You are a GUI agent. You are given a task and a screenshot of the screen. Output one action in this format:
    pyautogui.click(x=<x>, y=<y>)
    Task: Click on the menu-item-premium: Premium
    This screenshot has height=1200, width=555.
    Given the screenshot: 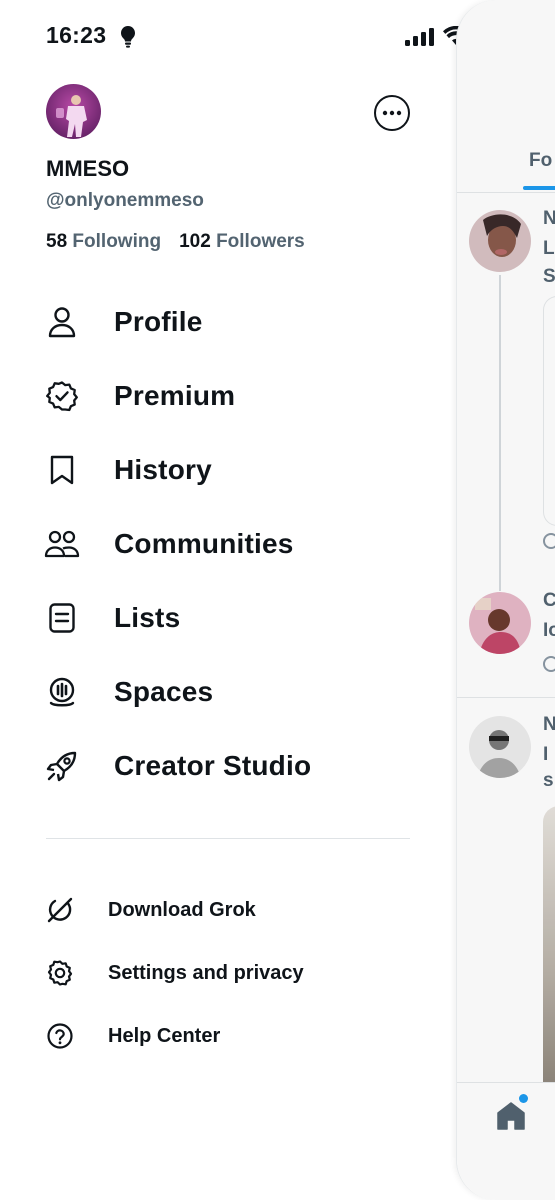 What is the action you would take?
    pyautogui.click(x=227, y=396)
    